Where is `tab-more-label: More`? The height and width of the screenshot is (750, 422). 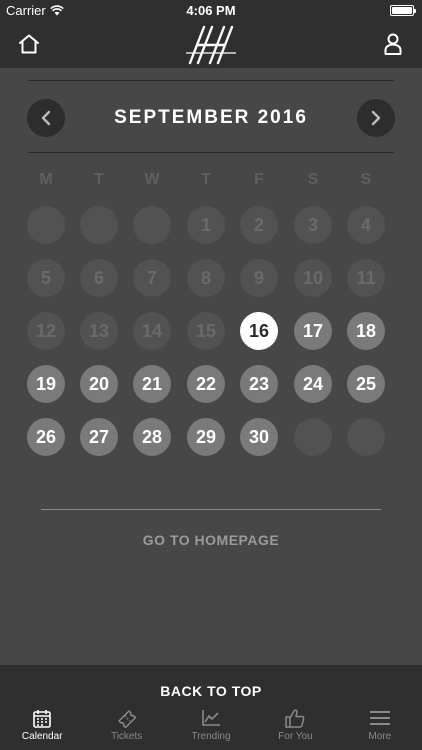 tab-more-label: More is located at coordinates (380, 736).